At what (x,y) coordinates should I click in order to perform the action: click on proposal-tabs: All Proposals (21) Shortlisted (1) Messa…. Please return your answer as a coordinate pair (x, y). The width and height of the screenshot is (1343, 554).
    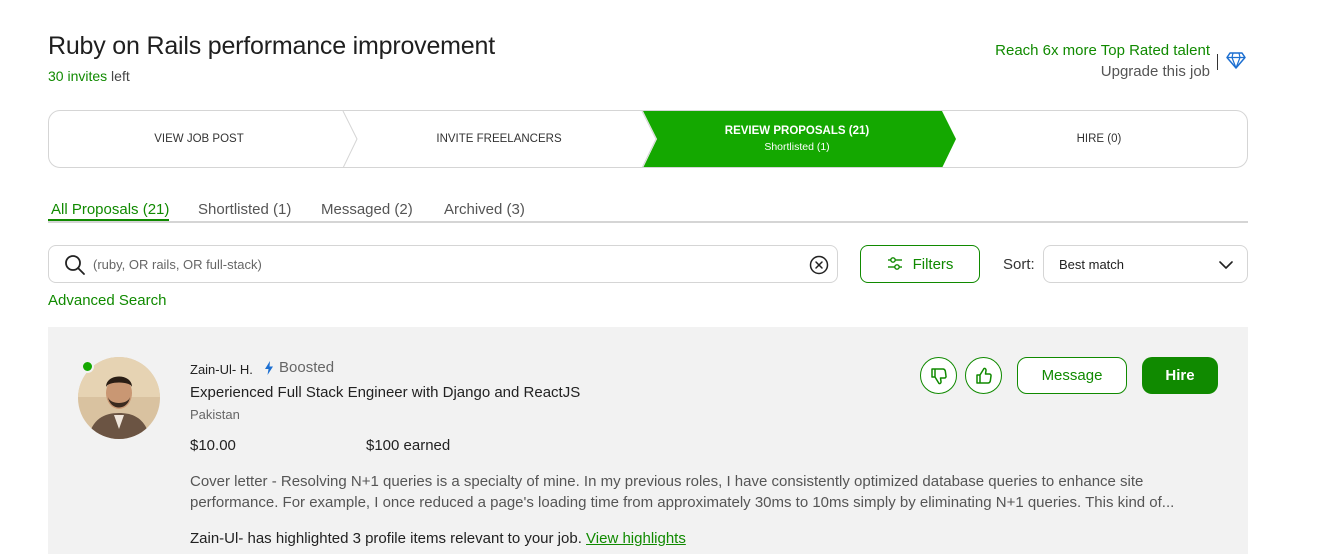
    Looking at the image, I should click on (648, 210).